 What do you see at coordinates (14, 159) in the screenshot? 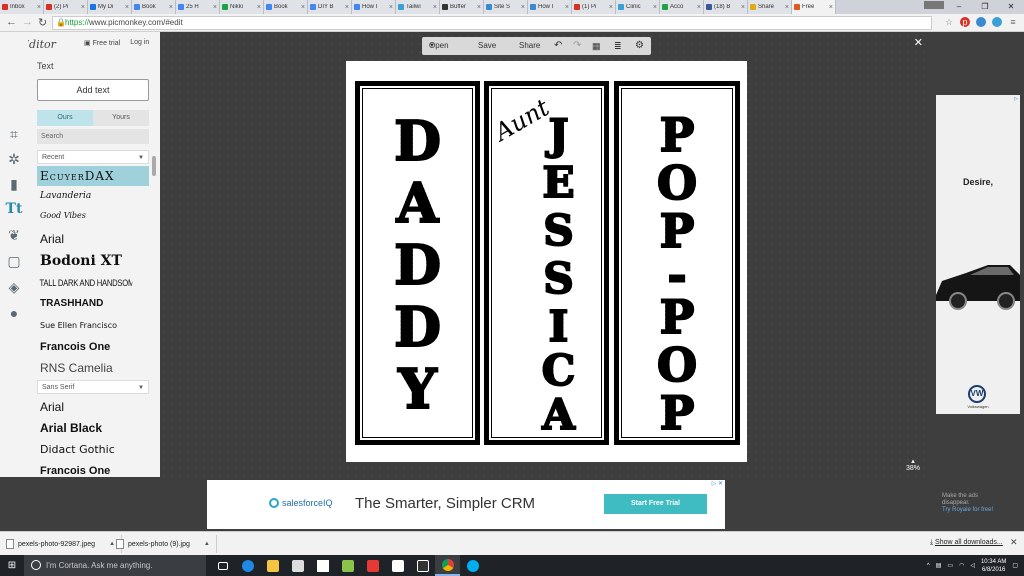
I see `magic-wand-icon: ✲` at bounding box center [14, 159].